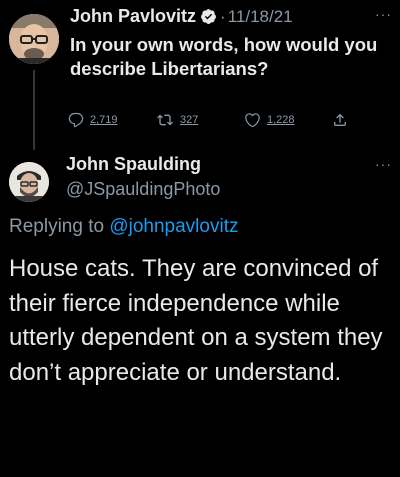 The width and height of the screenshot is (400, 477). I want to click on replying-to: Replying to @johnpavlovitz, so click(123, 227).